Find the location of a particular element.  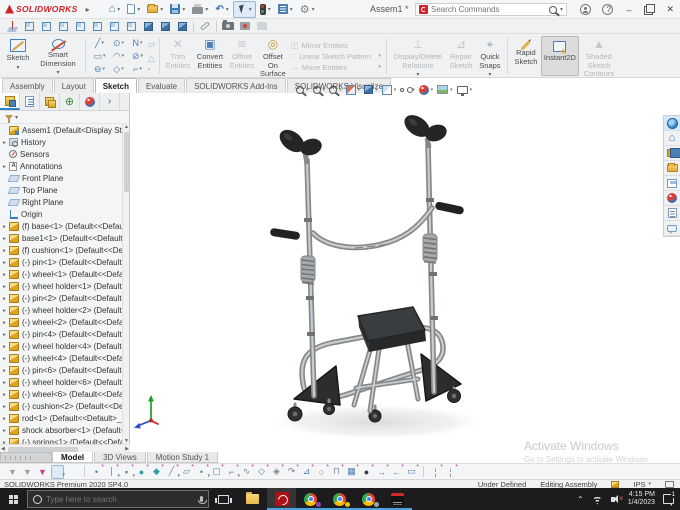

solidworks-resources-tab is located at coordinates (672, 123).